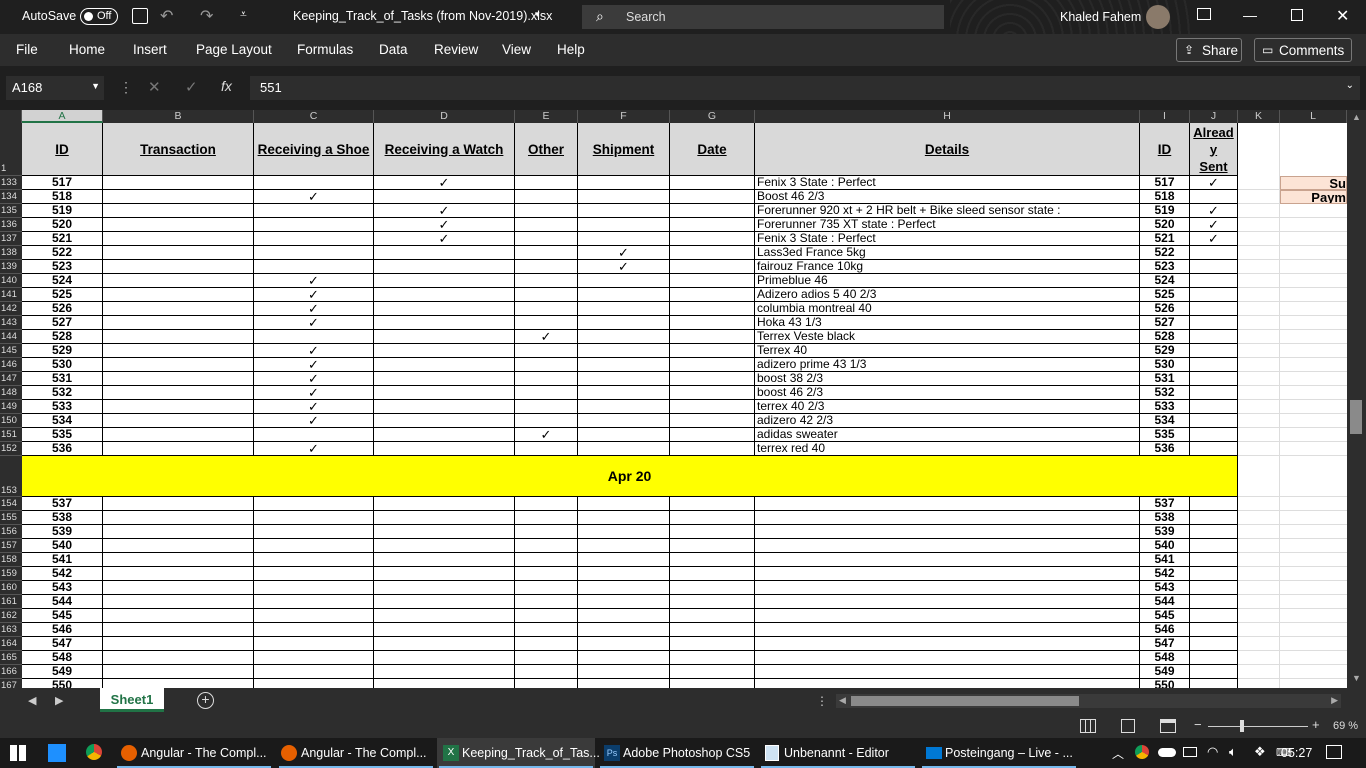  Describe the element at coordinates (1165, 560) in the screenshot. I see `cell-I: 541` at that location.